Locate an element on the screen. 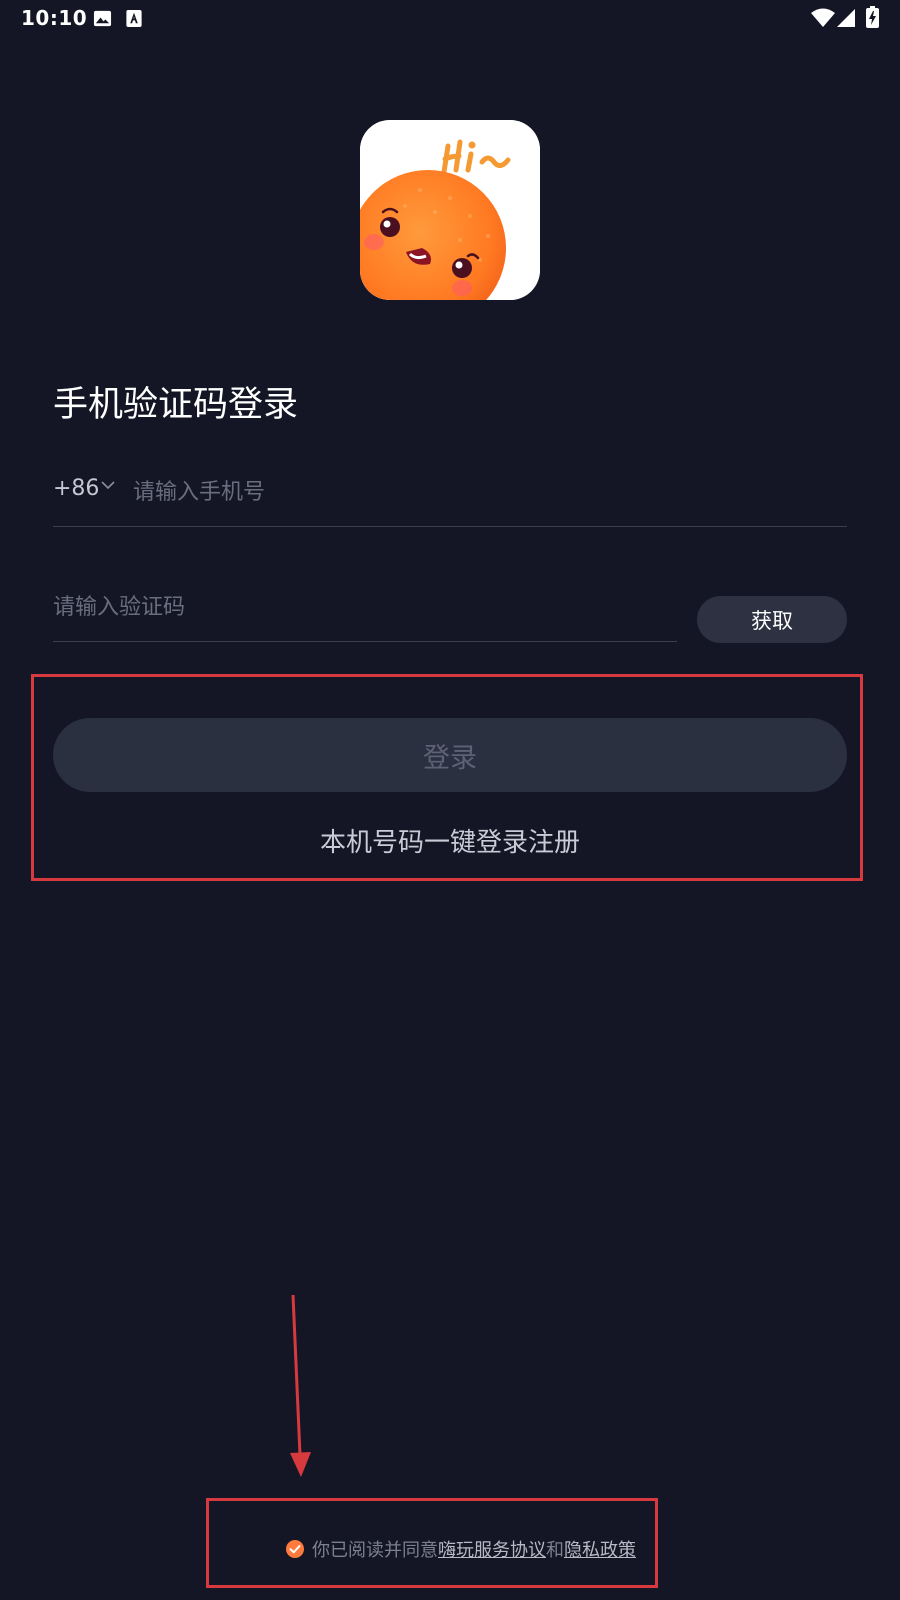  code-row is located at coordinates (365, 613).